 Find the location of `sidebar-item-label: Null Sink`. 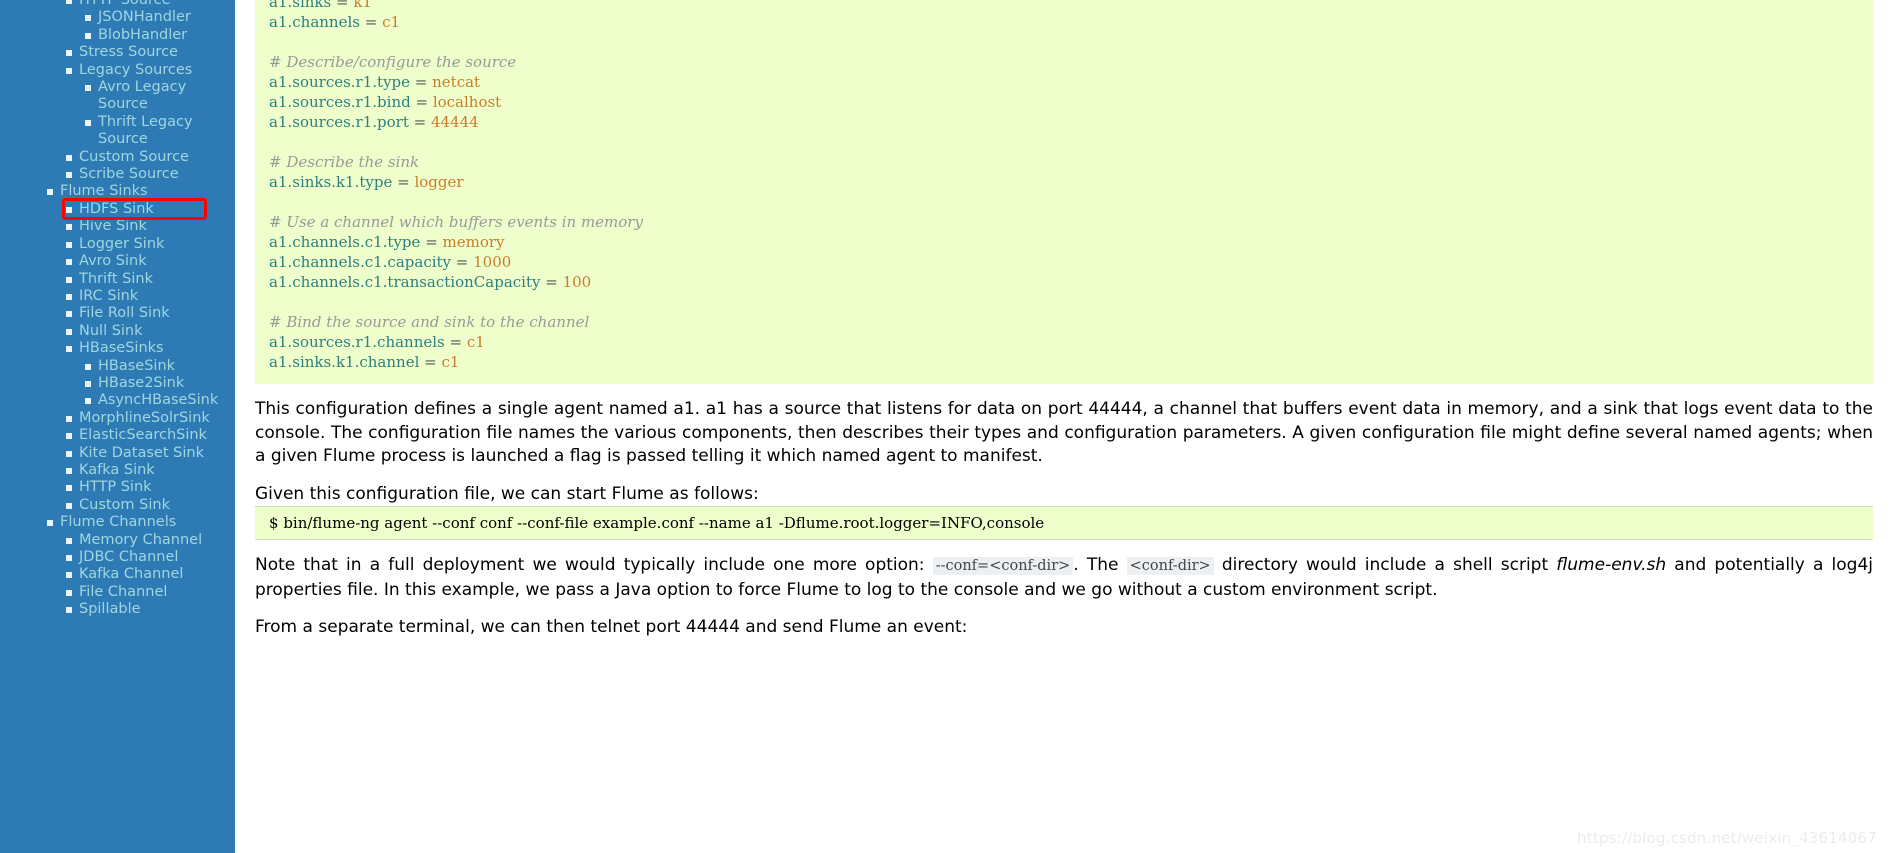

sidebar-item-label: Null Sink is located at coordinates (111, 330).